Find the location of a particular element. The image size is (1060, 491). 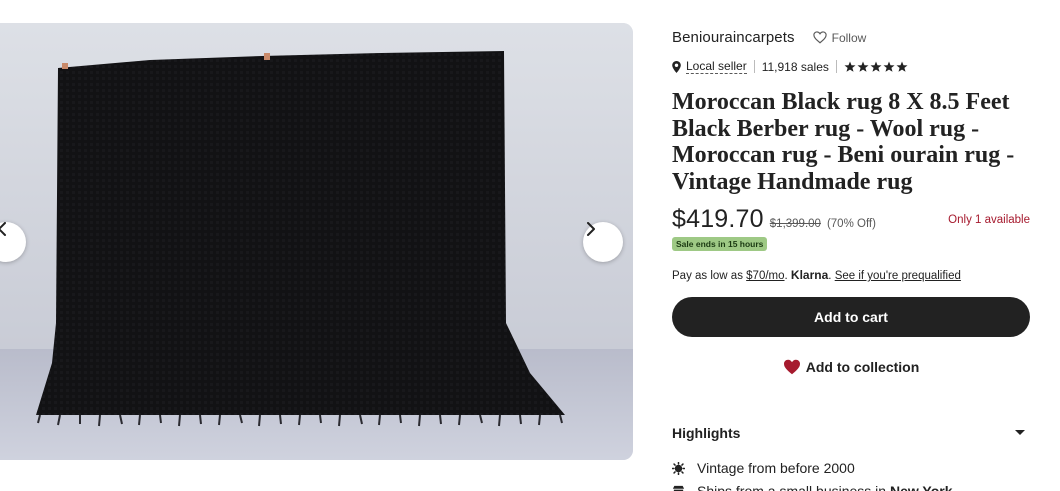

local-seller-badge: Local seller is located at coordinates (709, 66).